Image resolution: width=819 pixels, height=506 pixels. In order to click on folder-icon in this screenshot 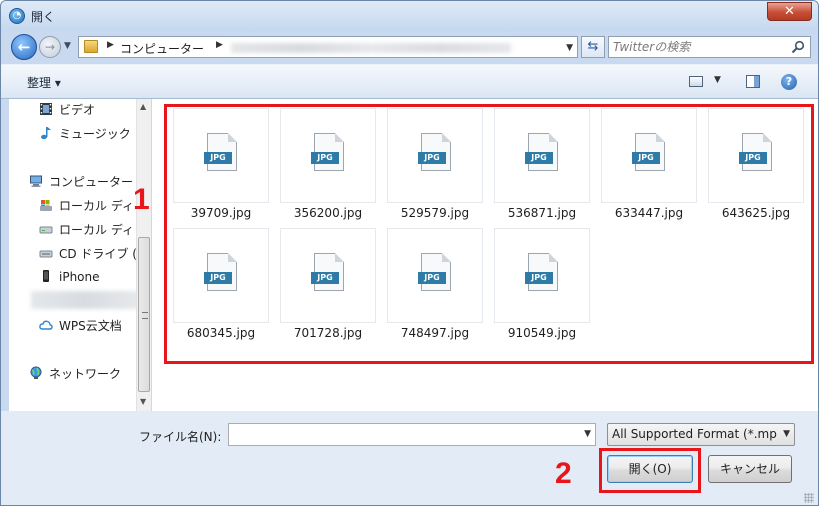, I will do `click(91, 46)`.